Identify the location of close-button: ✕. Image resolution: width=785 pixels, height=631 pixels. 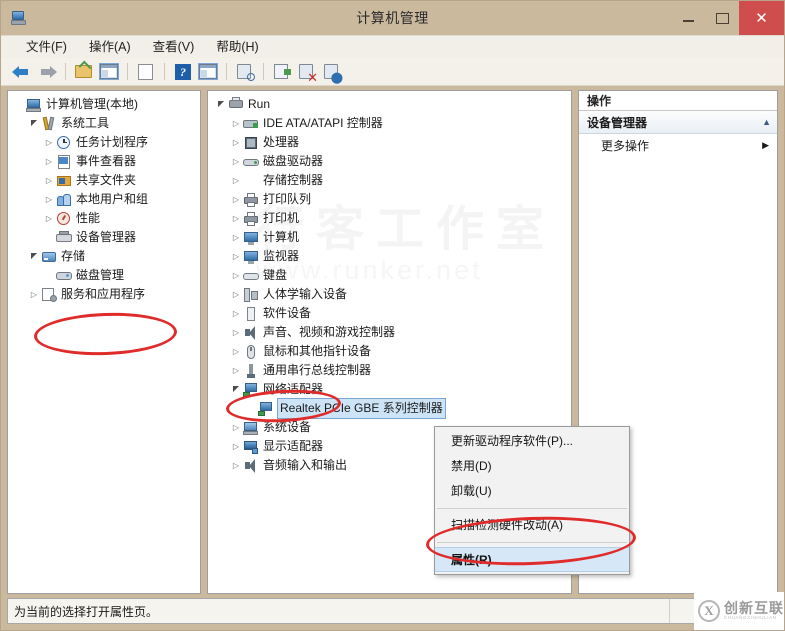
(761, 18).